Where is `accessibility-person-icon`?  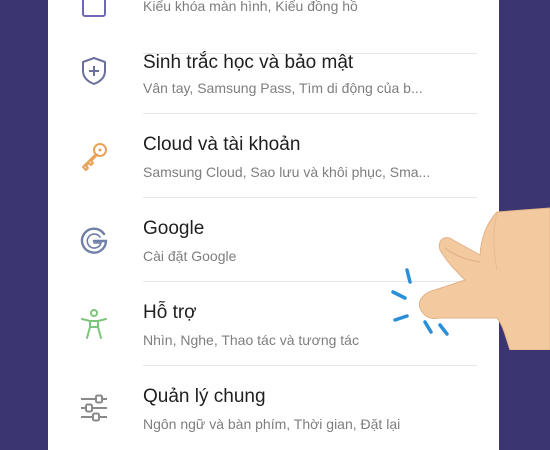 accessibility-person-icon is located at coordinates (94, 324).